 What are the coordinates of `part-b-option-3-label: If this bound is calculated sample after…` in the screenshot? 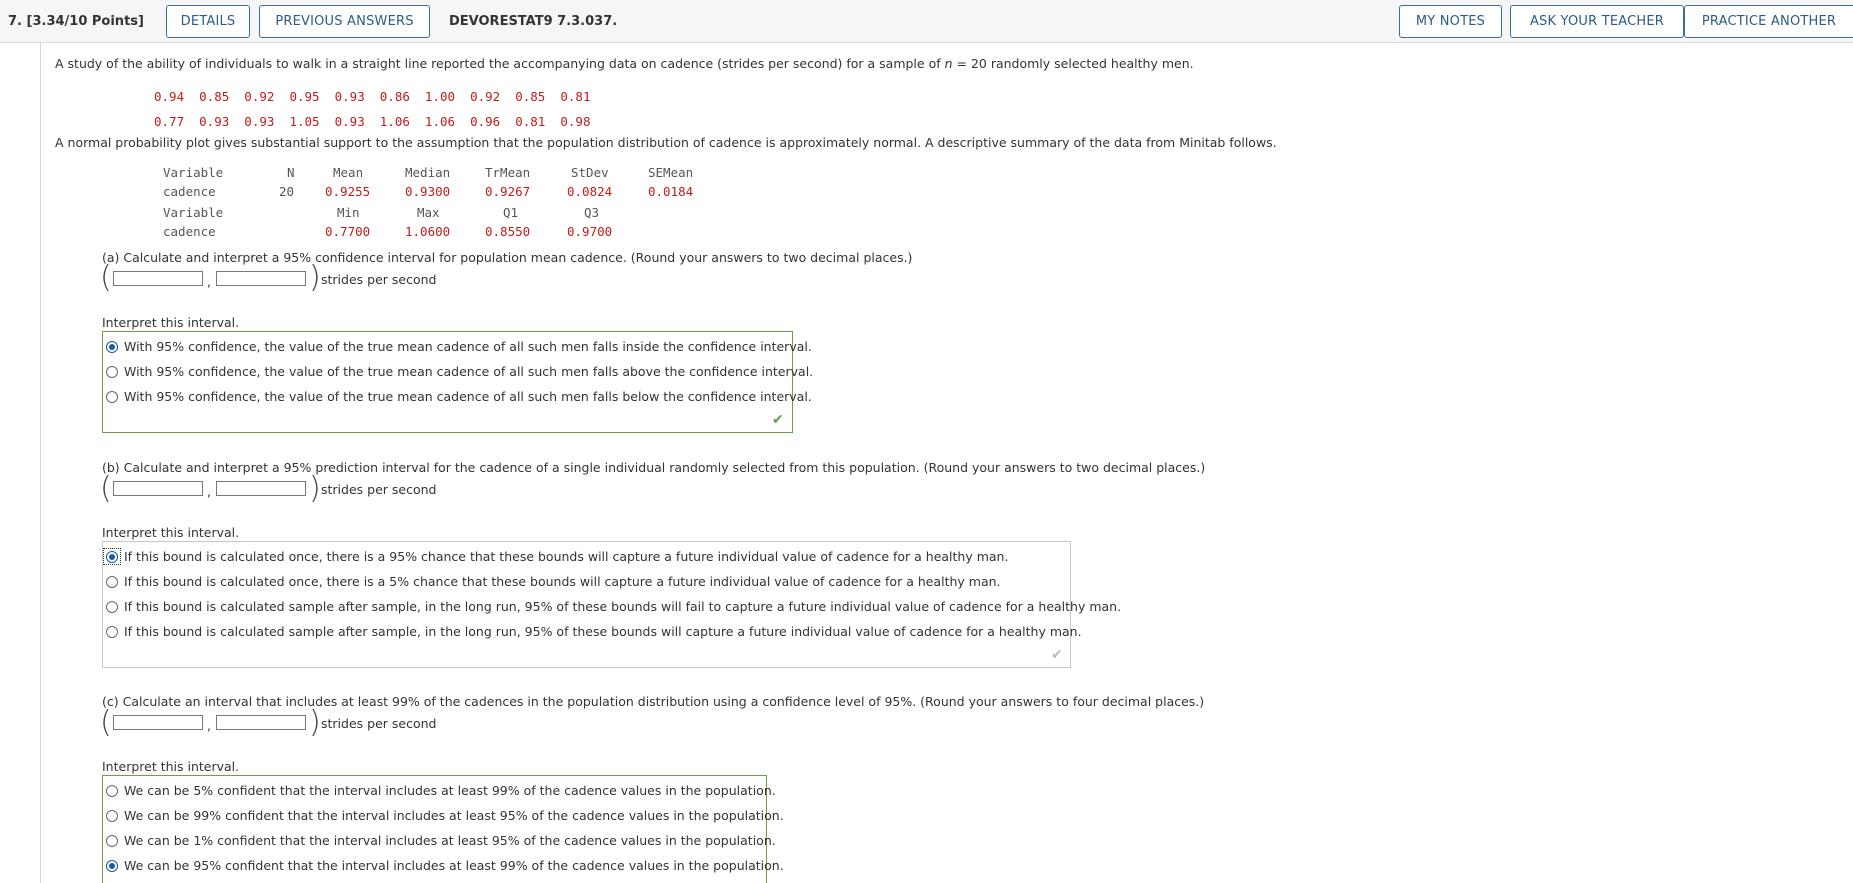 It's located at (622, 606).